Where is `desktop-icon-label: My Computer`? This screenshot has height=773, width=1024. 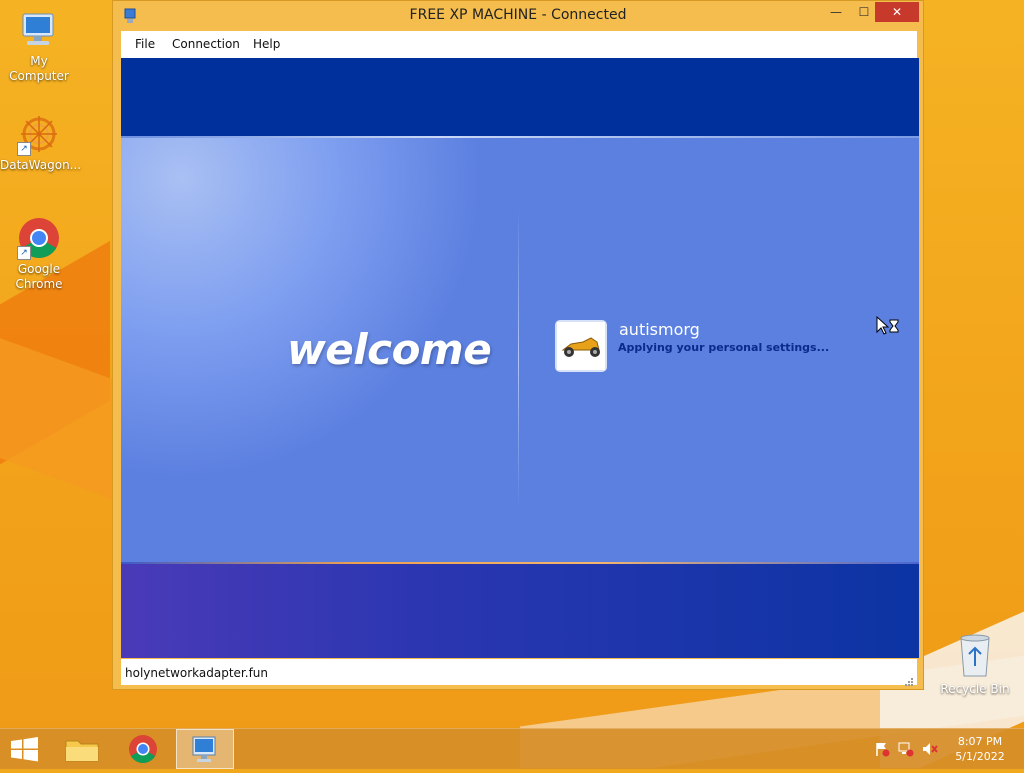 desktop-icon-label: My Computer is located at coordinates (39, 68).